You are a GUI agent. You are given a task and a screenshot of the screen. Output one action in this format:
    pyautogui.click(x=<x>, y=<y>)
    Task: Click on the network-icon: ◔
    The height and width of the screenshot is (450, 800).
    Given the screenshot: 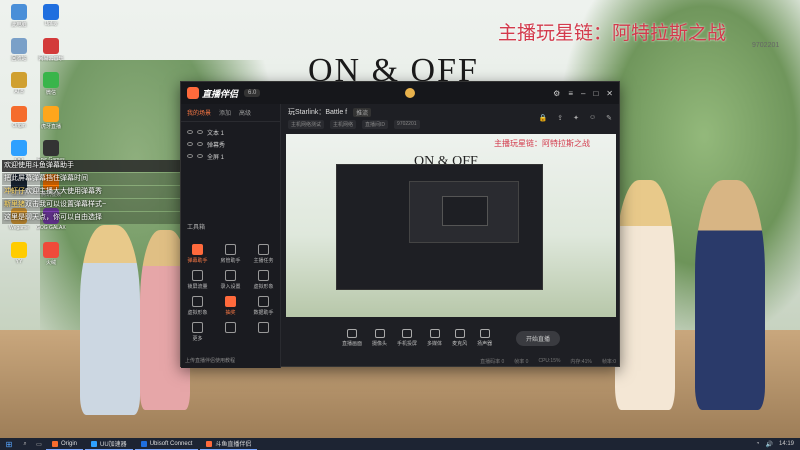 What is the action you would take?
    pyautogui.click(x=758, y=444)
    